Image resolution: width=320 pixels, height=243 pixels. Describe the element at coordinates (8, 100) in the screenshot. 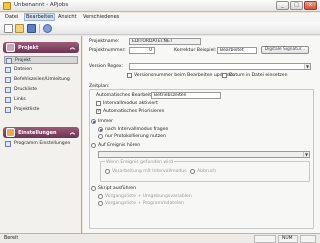

I see `link-icon` at that location.